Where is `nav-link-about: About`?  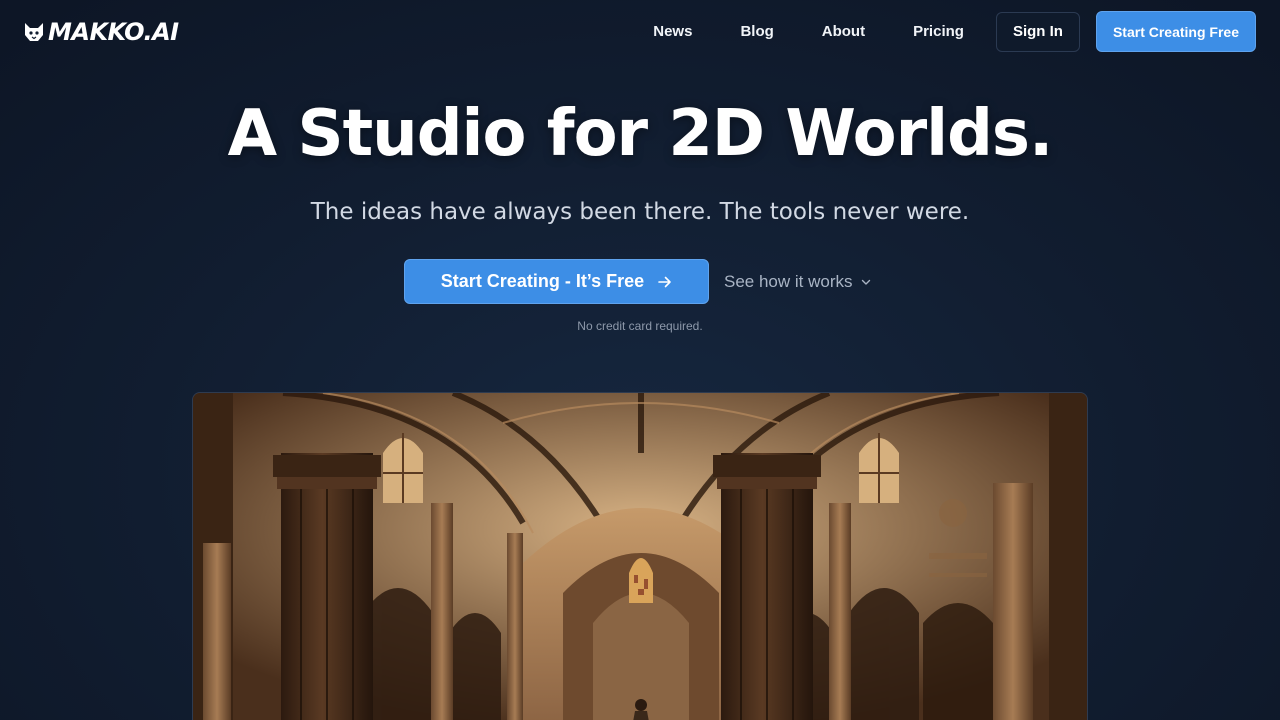 nav-link-about: About is located at coordinates (843, 31).